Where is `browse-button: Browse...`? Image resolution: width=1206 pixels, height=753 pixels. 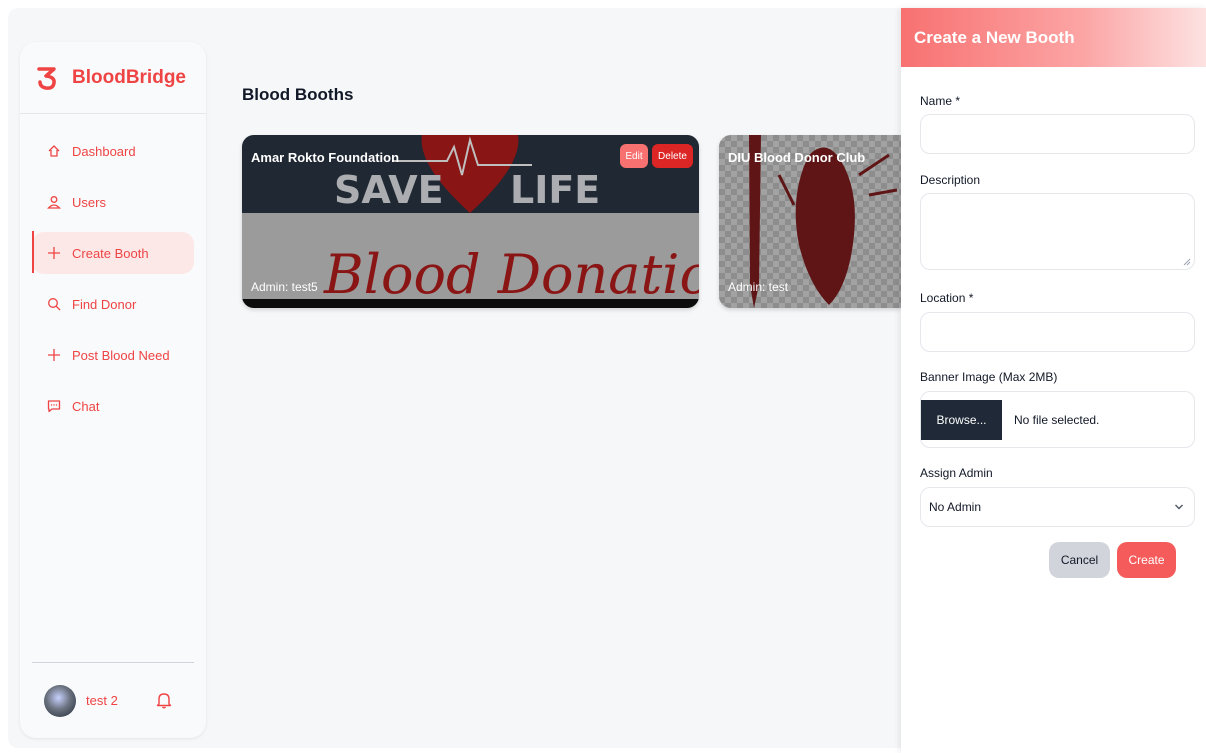
browse-button: Browse... is located at coordinates (961, 419).